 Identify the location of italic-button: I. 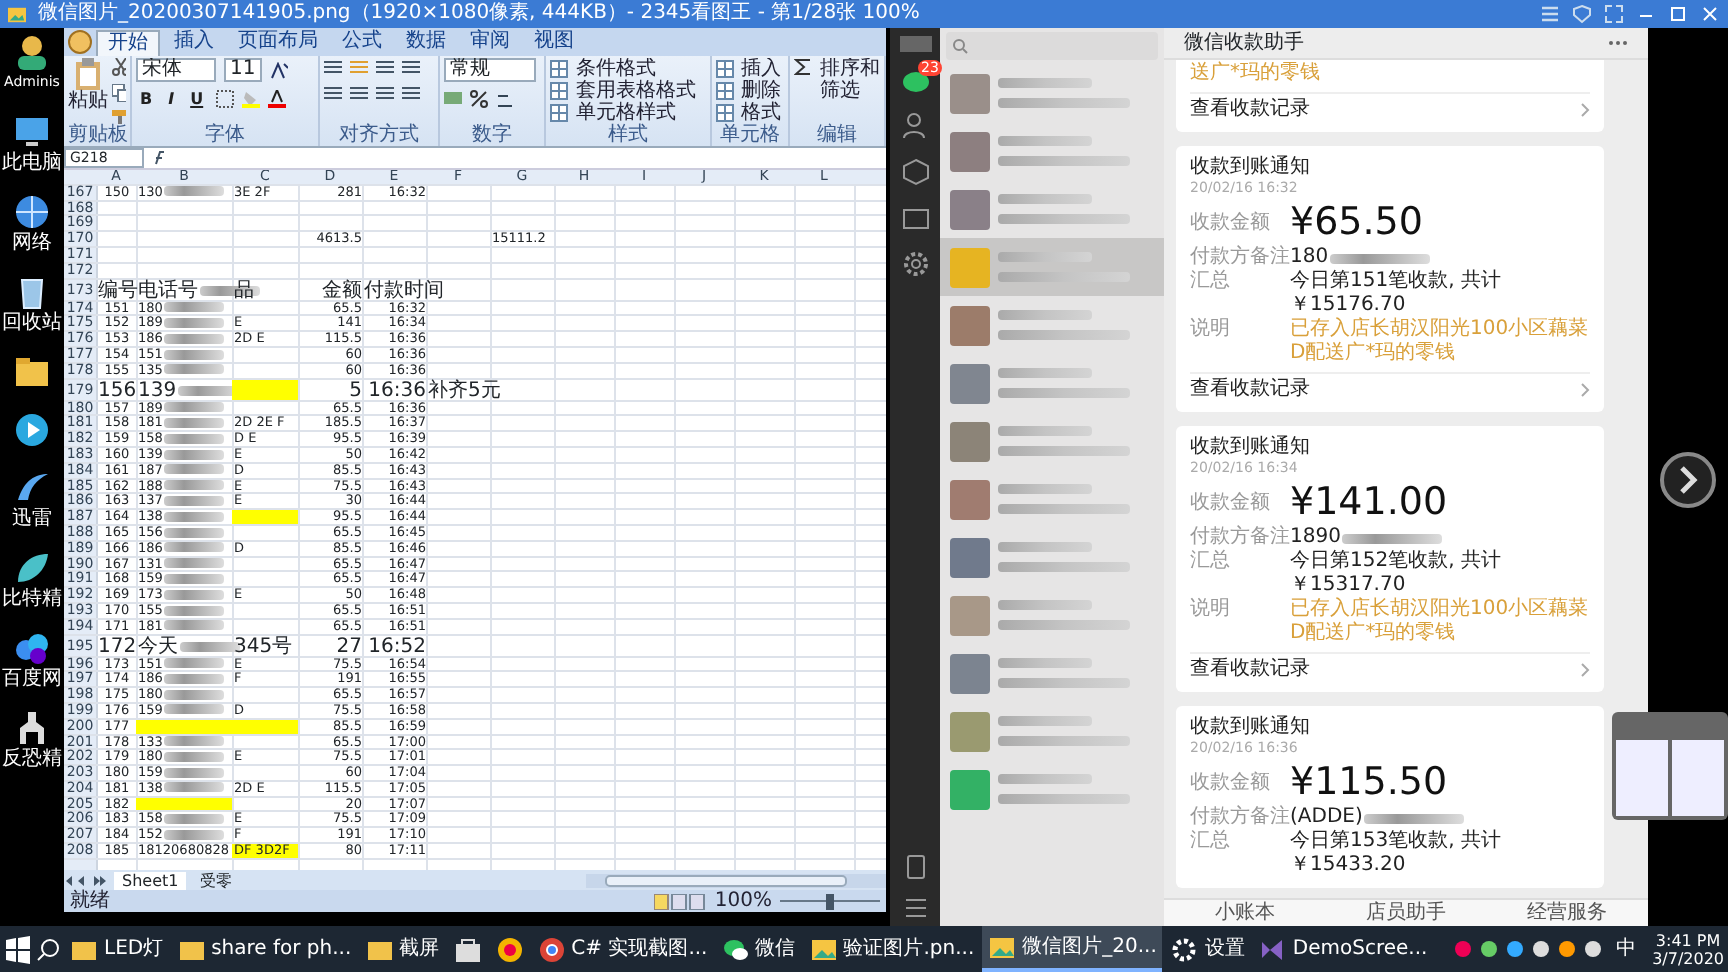
(171, 99).